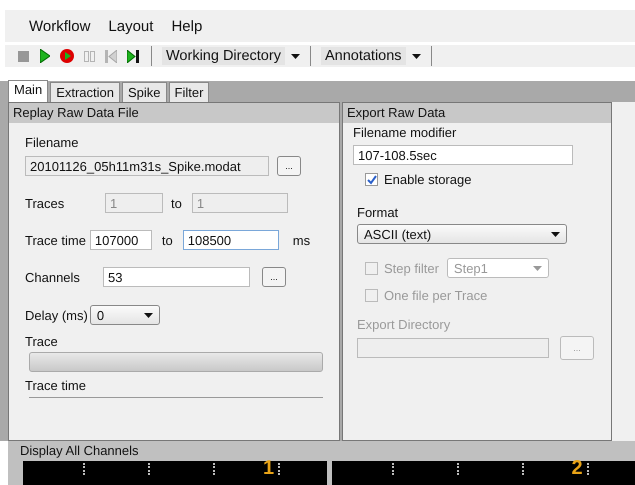 The width and height of the screenshot is (635, 485). Describe the element at coordinates (301, 240) in the screenshot. I see `unit-label: ms` at that location.